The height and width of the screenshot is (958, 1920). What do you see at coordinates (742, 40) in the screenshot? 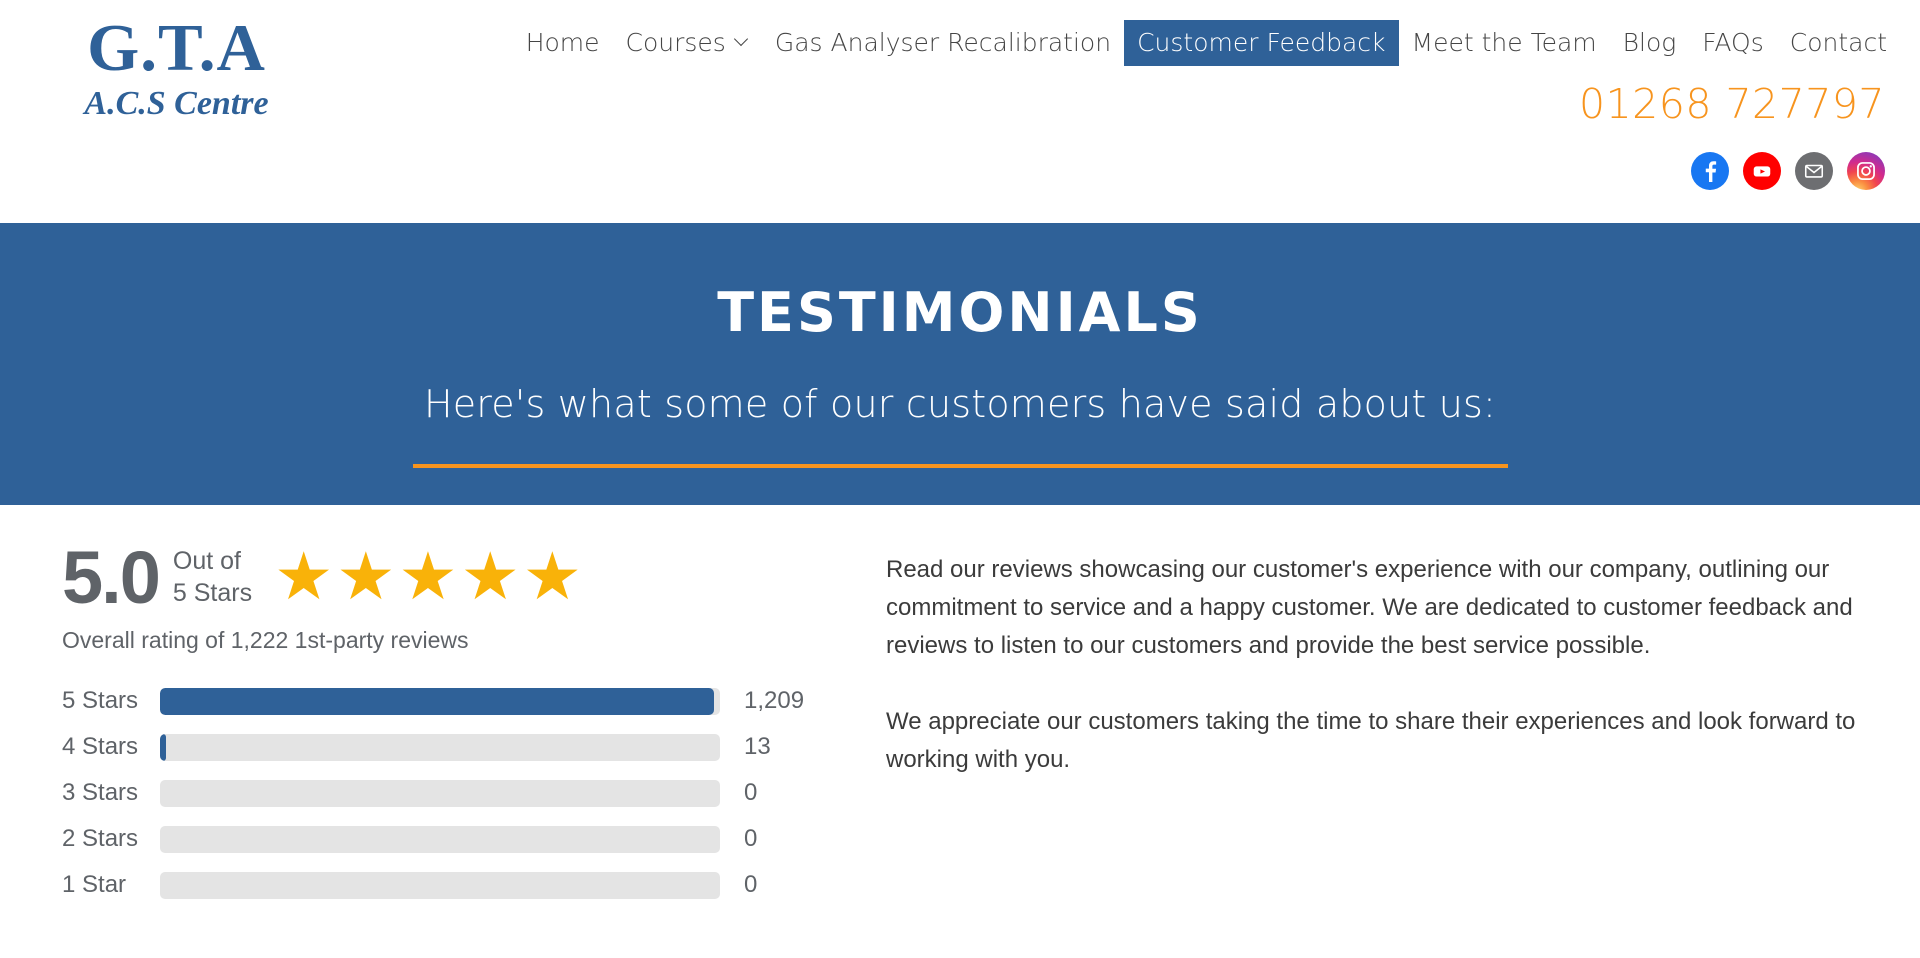
I see `chevron-down-icon` at bounding box center [742, 40].